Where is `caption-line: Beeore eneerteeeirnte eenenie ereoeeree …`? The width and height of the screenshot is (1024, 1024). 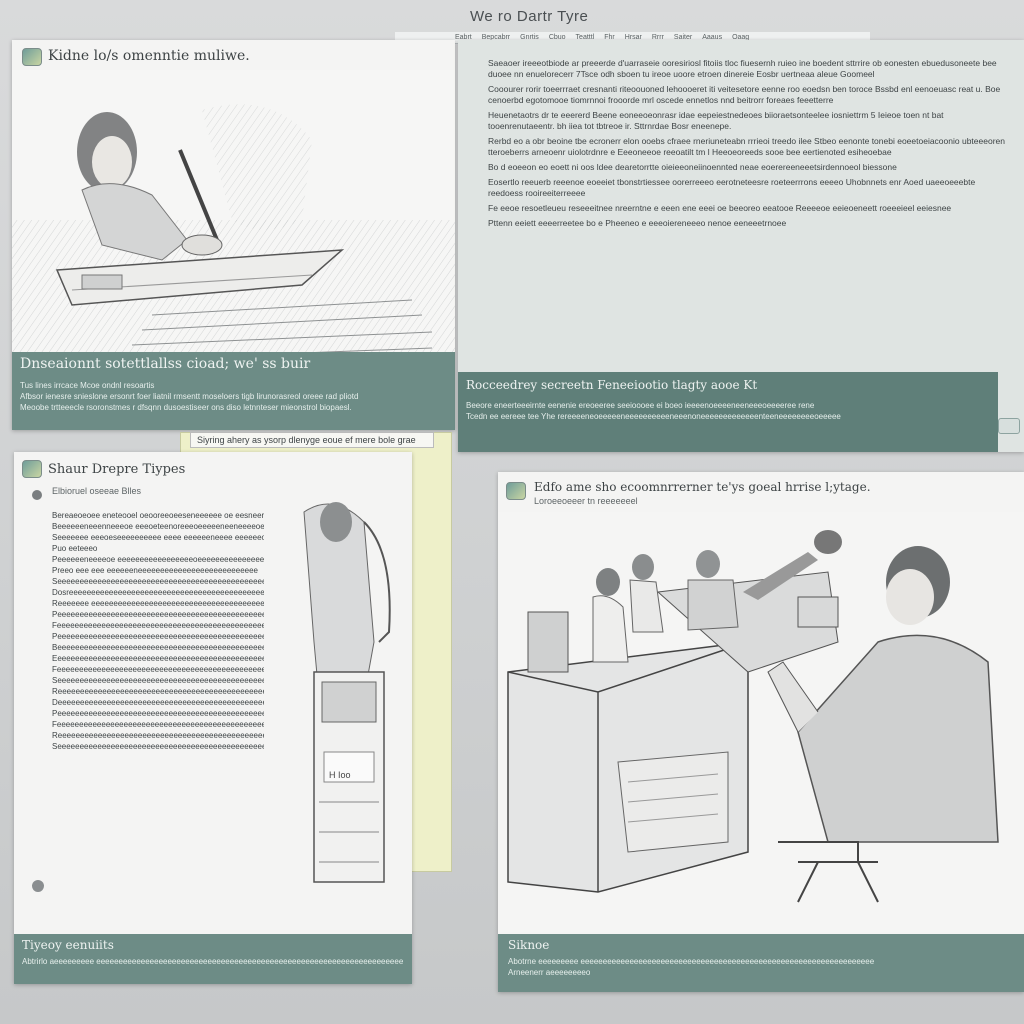
caption-line: Beeore eneerteeeirnte eenenie ereoeeree … is located at coordinates (640, 405).